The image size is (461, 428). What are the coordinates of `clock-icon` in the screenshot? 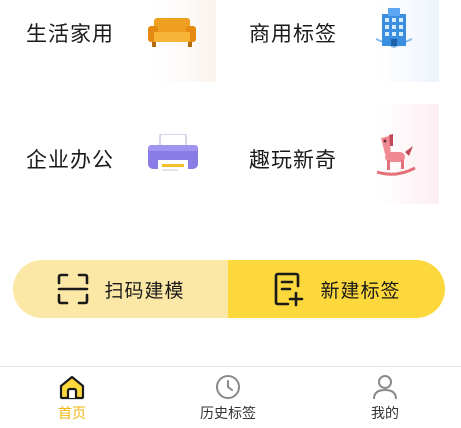 It's located at (228, 387).